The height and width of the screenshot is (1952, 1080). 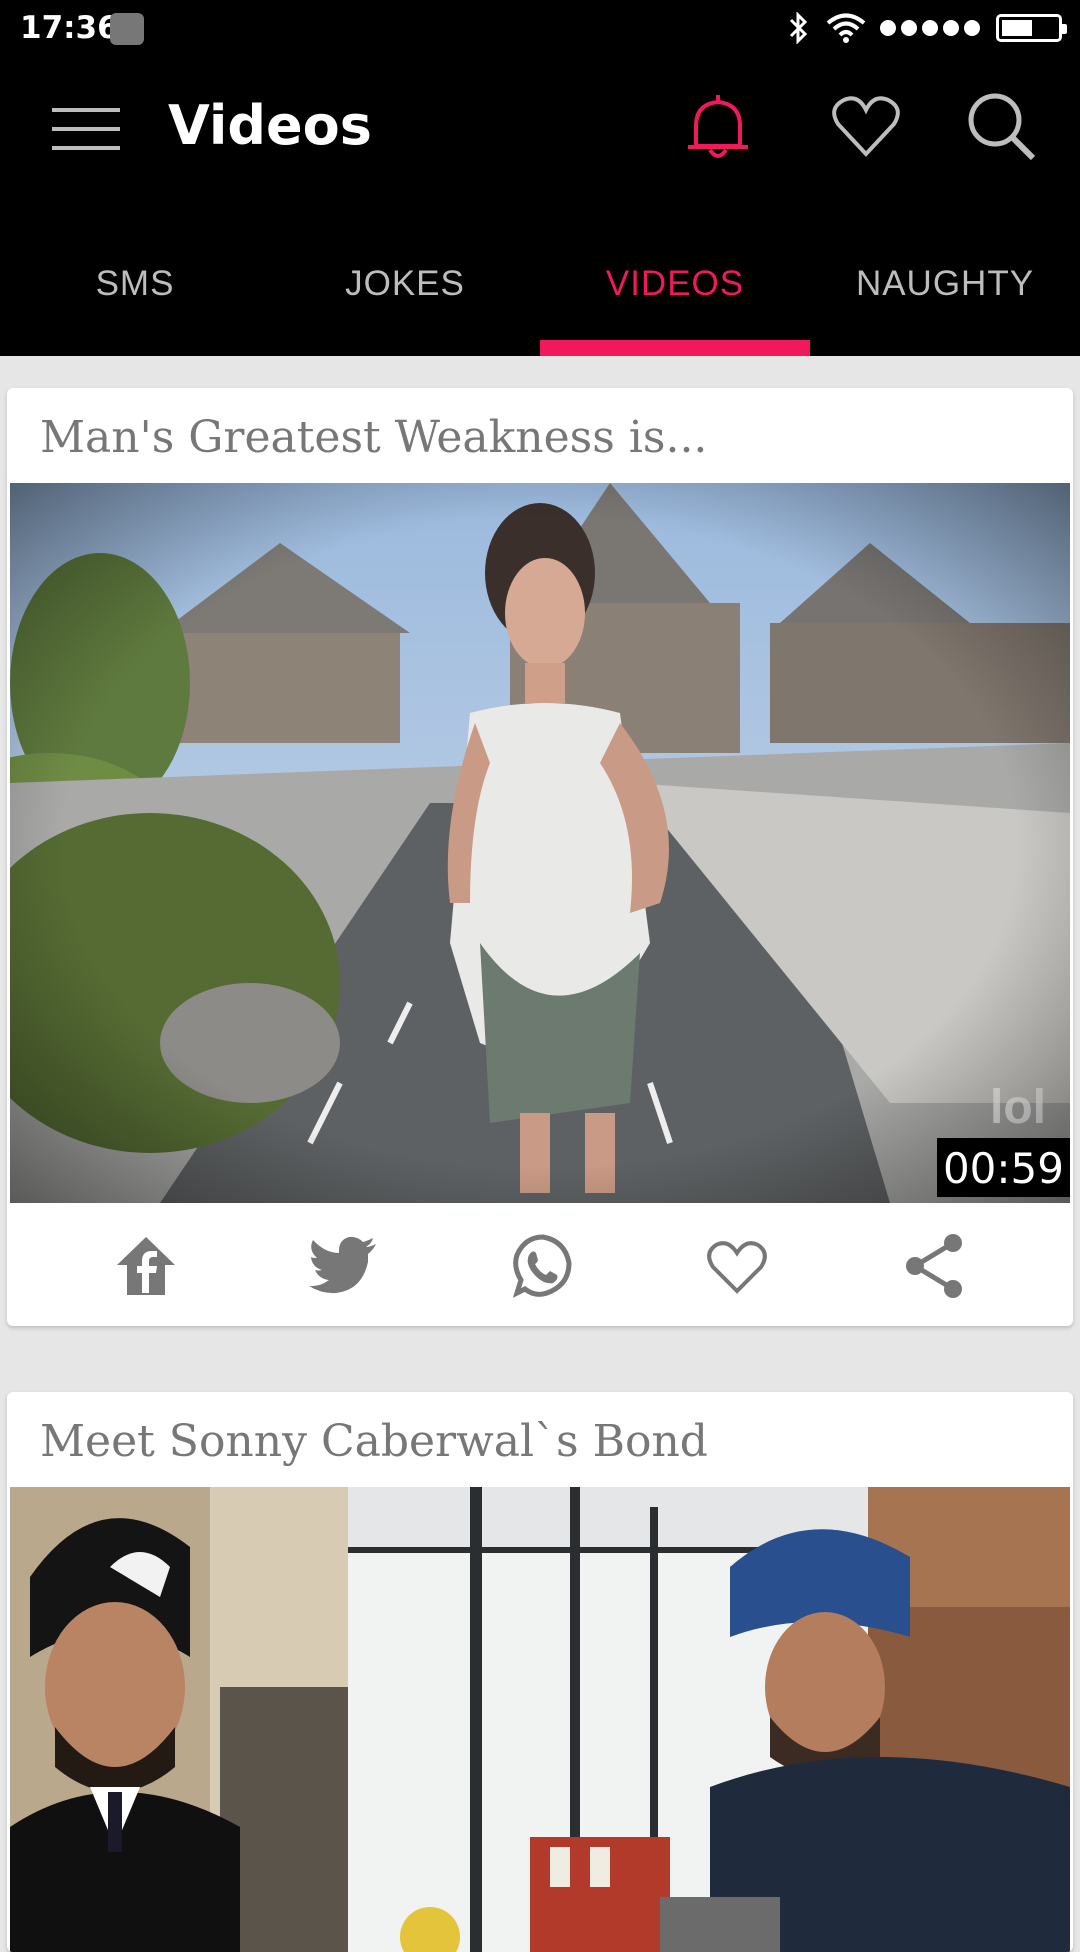 I want to click on bell-icon, so click(x=718, y=128).